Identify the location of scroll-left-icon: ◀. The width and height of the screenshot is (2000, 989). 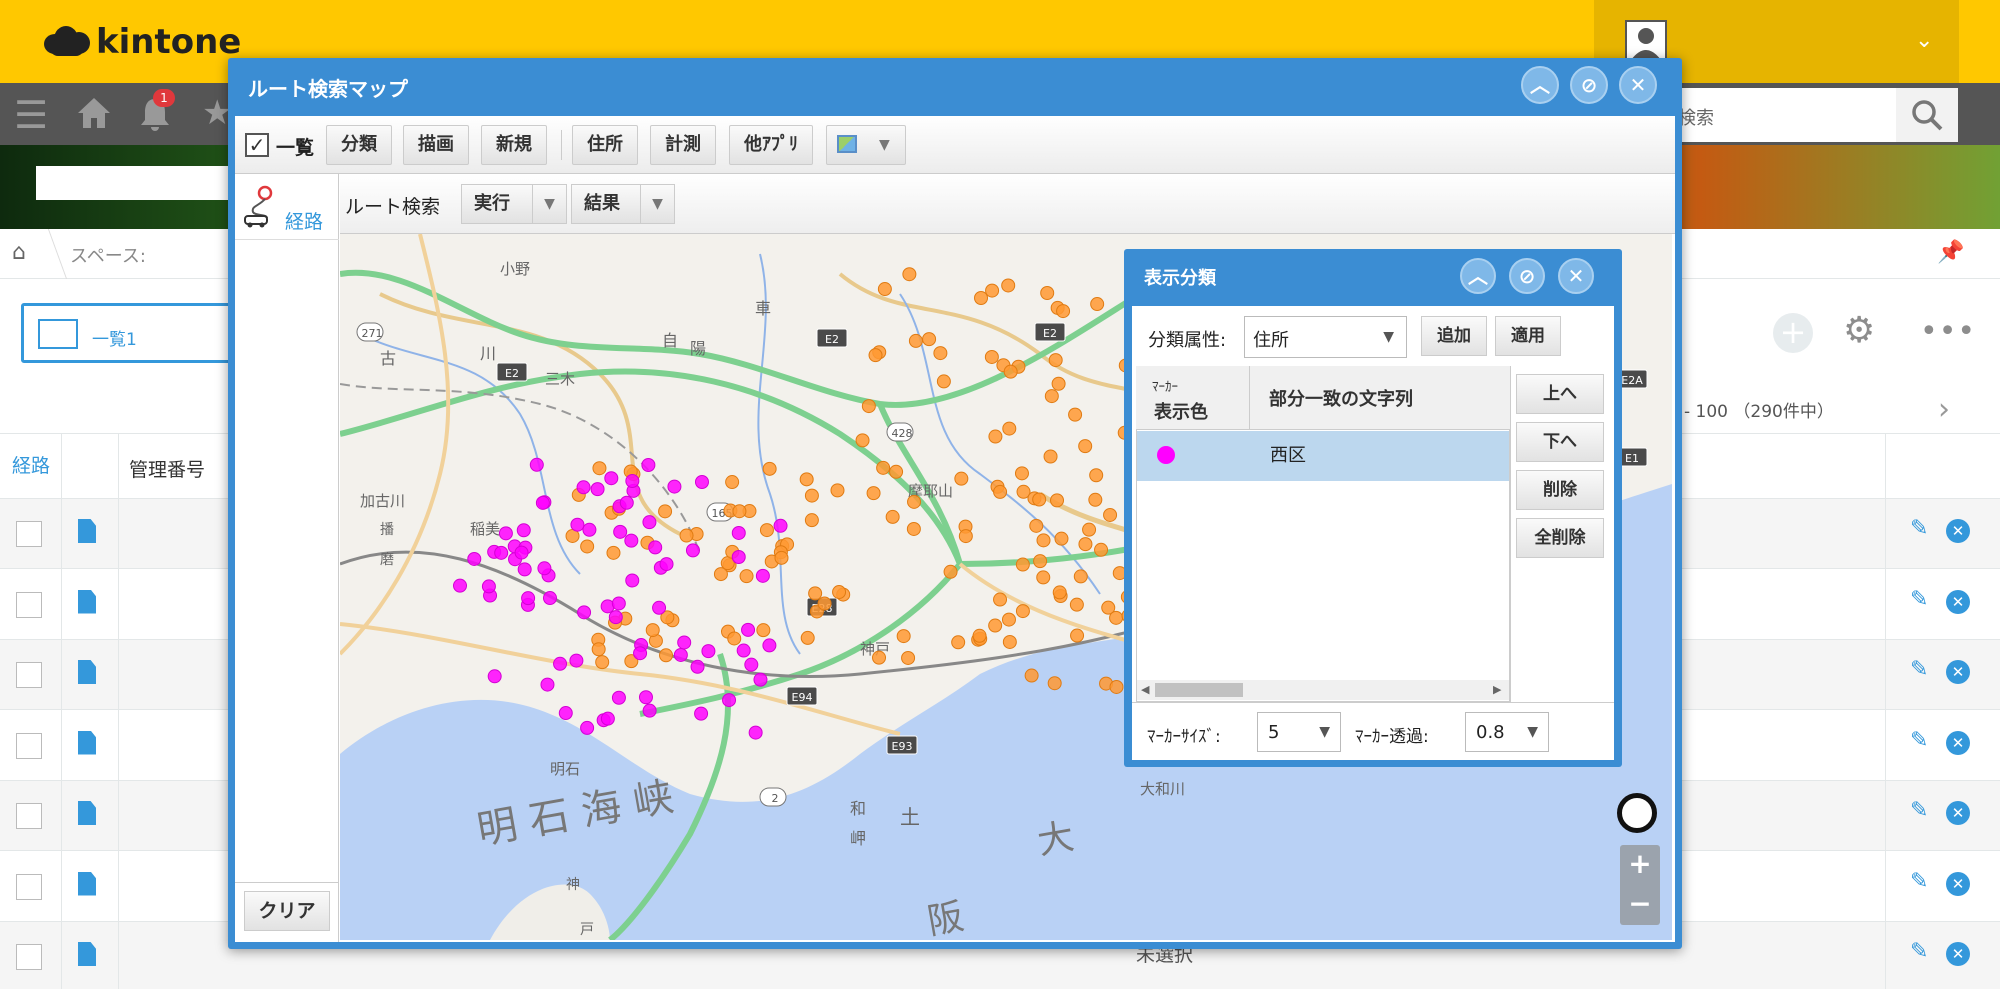
(1145, 689).